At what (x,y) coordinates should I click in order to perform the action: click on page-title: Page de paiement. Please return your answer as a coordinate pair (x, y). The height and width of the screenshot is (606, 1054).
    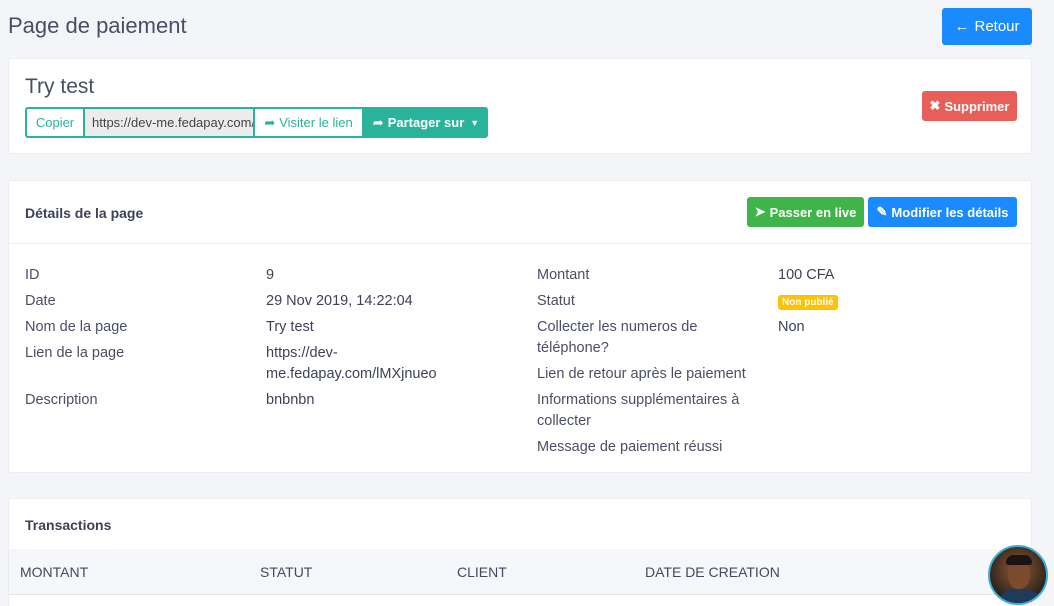
    Looking at the image, I should click on (97, 25).